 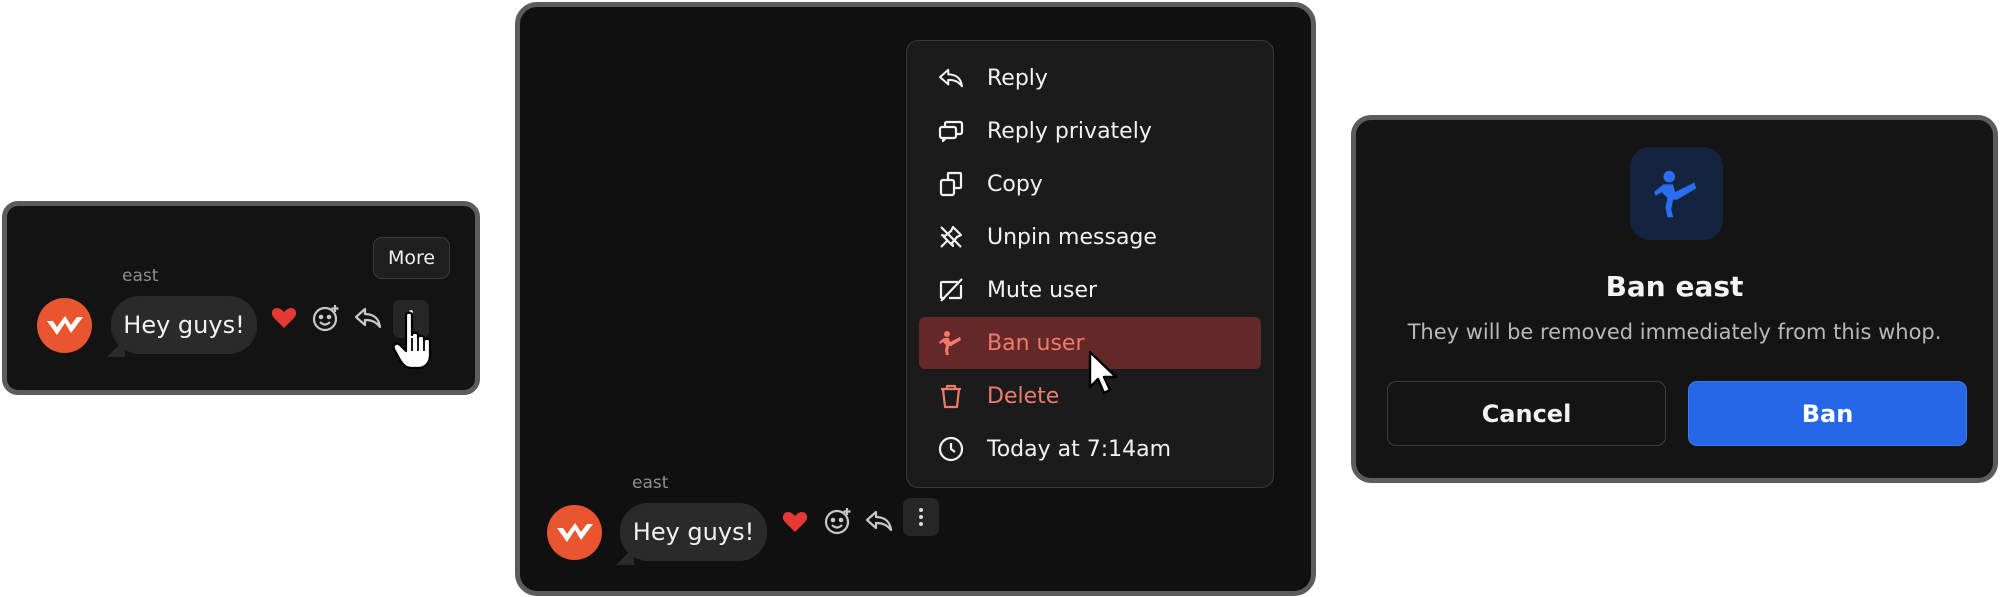 I want to click on trash-icon, so click(x=951, y=396).